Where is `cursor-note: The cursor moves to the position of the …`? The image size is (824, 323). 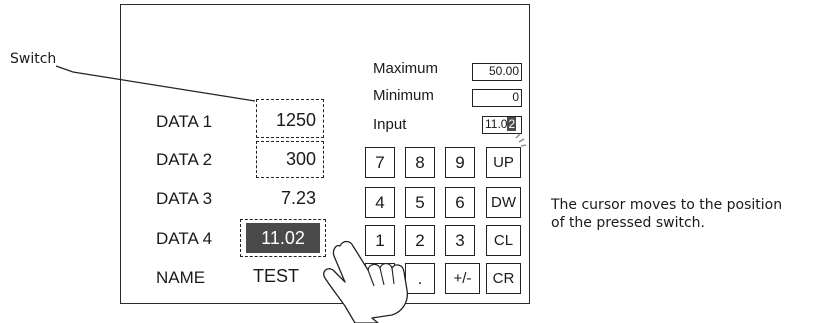 cursor-note: The cursor moves to the position of the … is located at coordinates (666, 214).